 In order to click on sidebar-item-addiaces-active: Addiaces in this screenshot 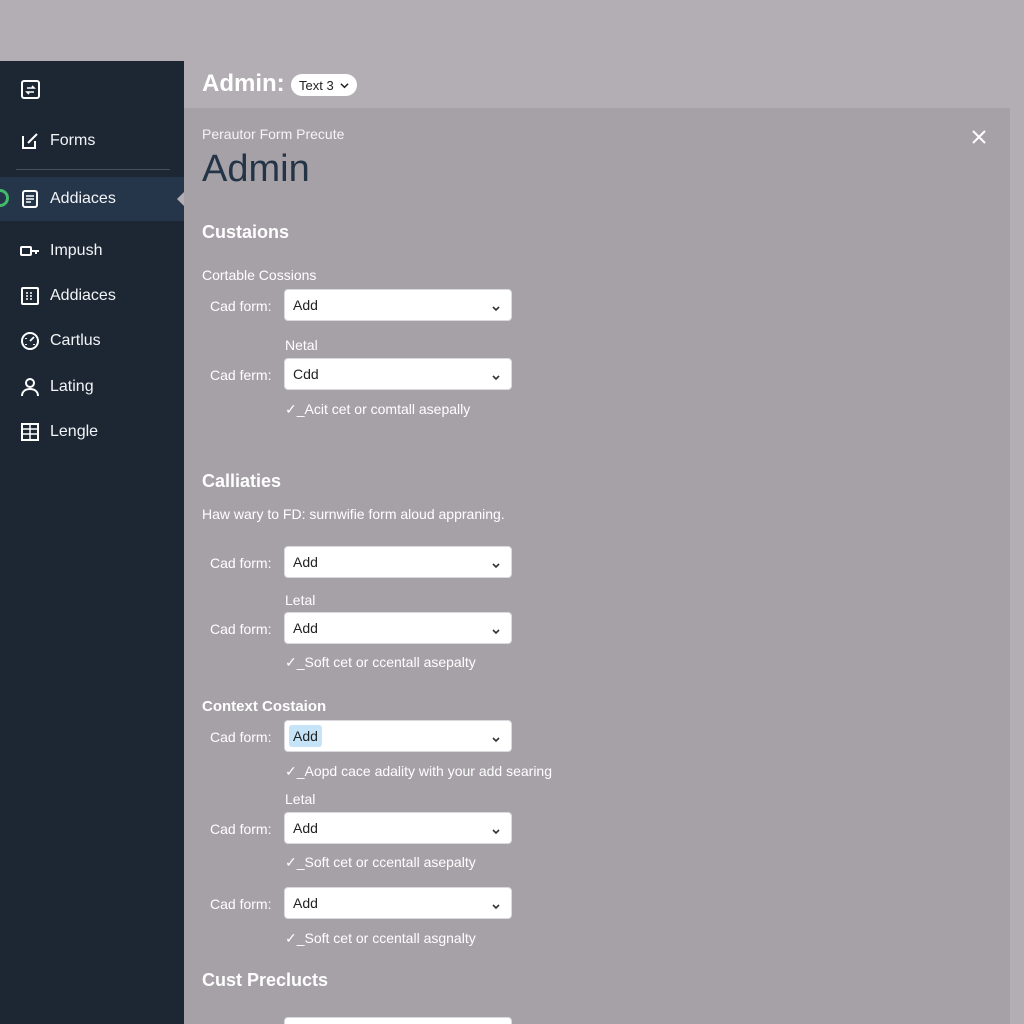, I will do `click(92, 199)`.